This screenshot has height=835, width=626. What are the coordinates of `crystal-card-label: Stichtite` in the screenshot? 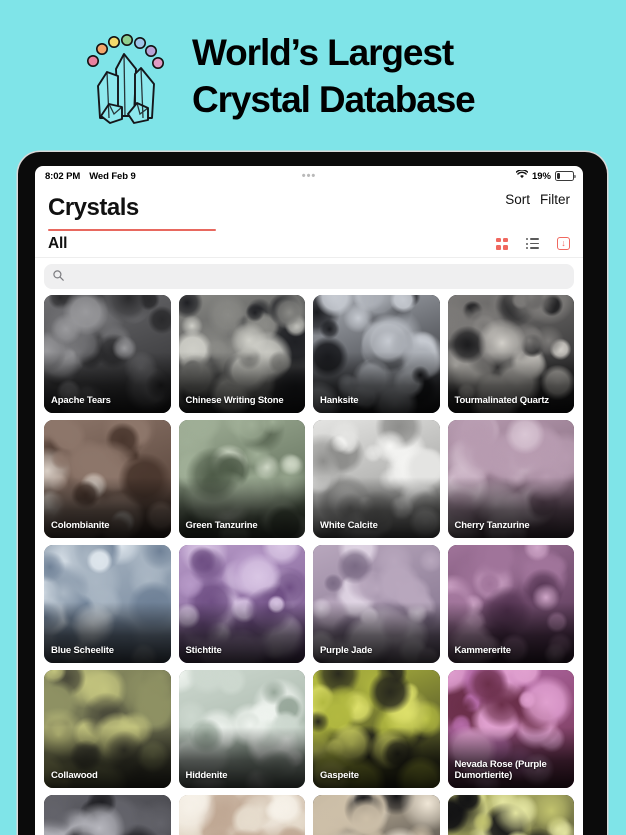 It's located at (203, 651).